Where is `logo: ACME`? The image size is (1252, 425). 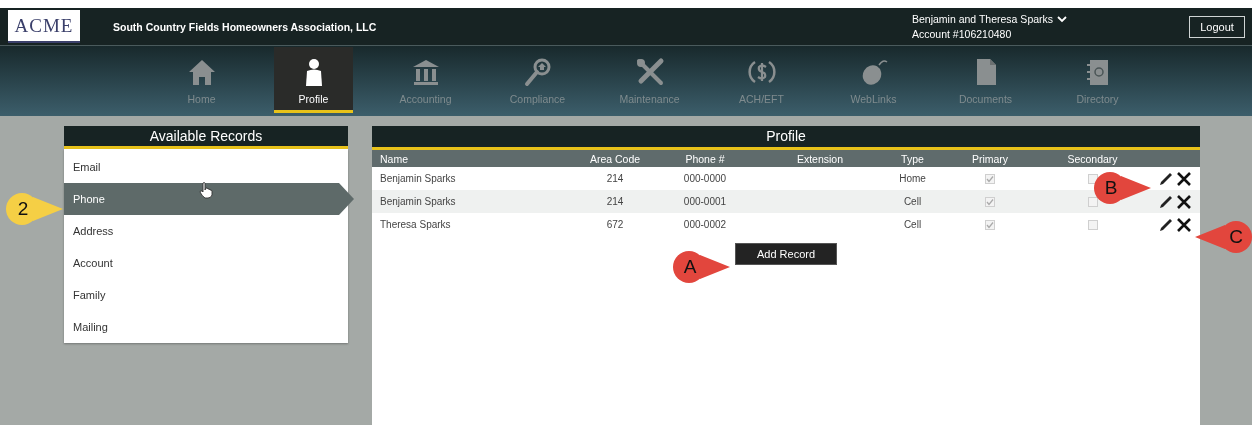
logo: ACME is located at coordinates (44, 26).